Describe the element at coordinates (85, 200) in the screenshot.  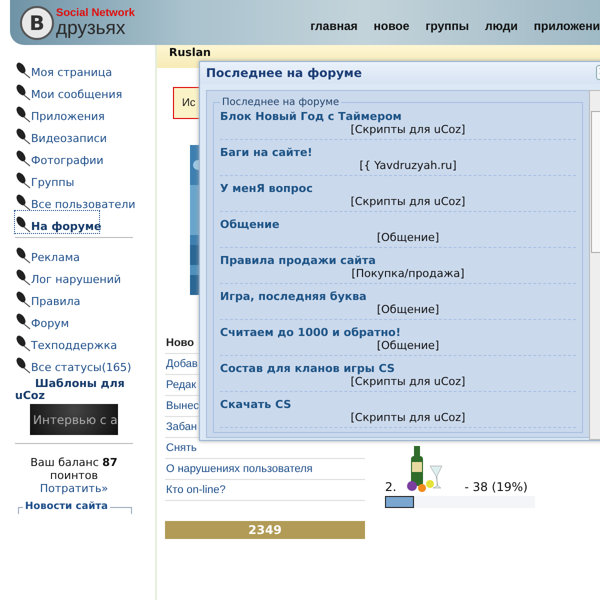
I see `sidebar-item: Все пользователи` at that location.